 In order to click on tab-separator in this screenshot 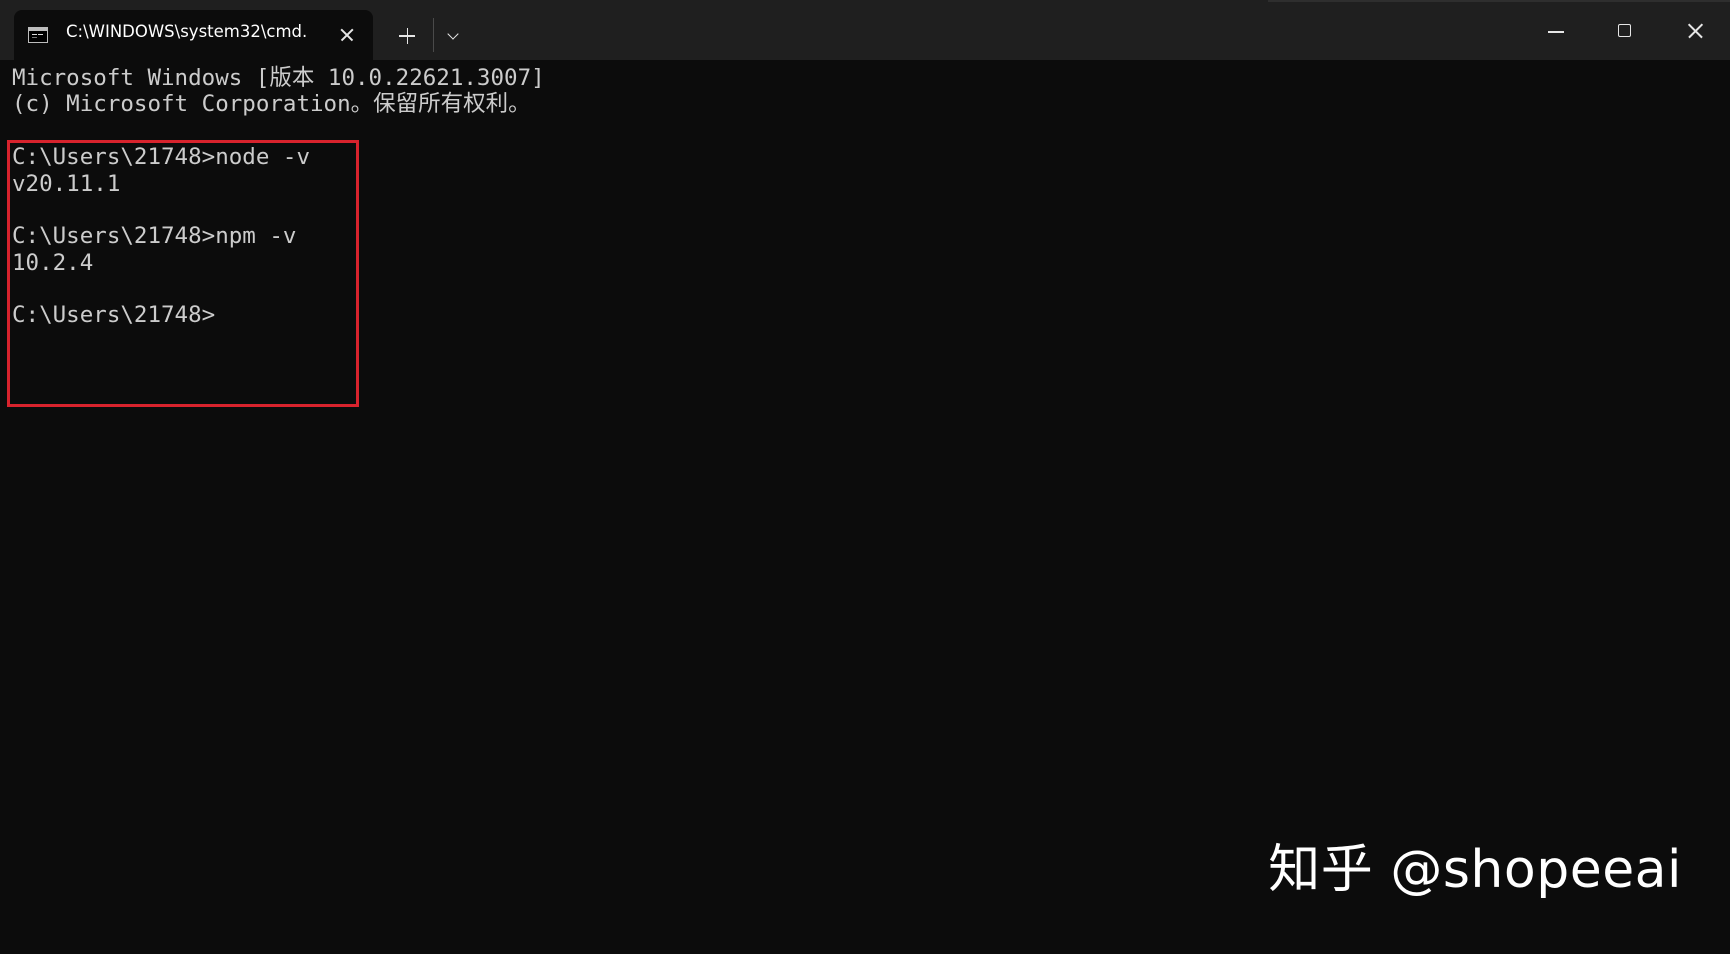, I will do `click(433, 35)`.